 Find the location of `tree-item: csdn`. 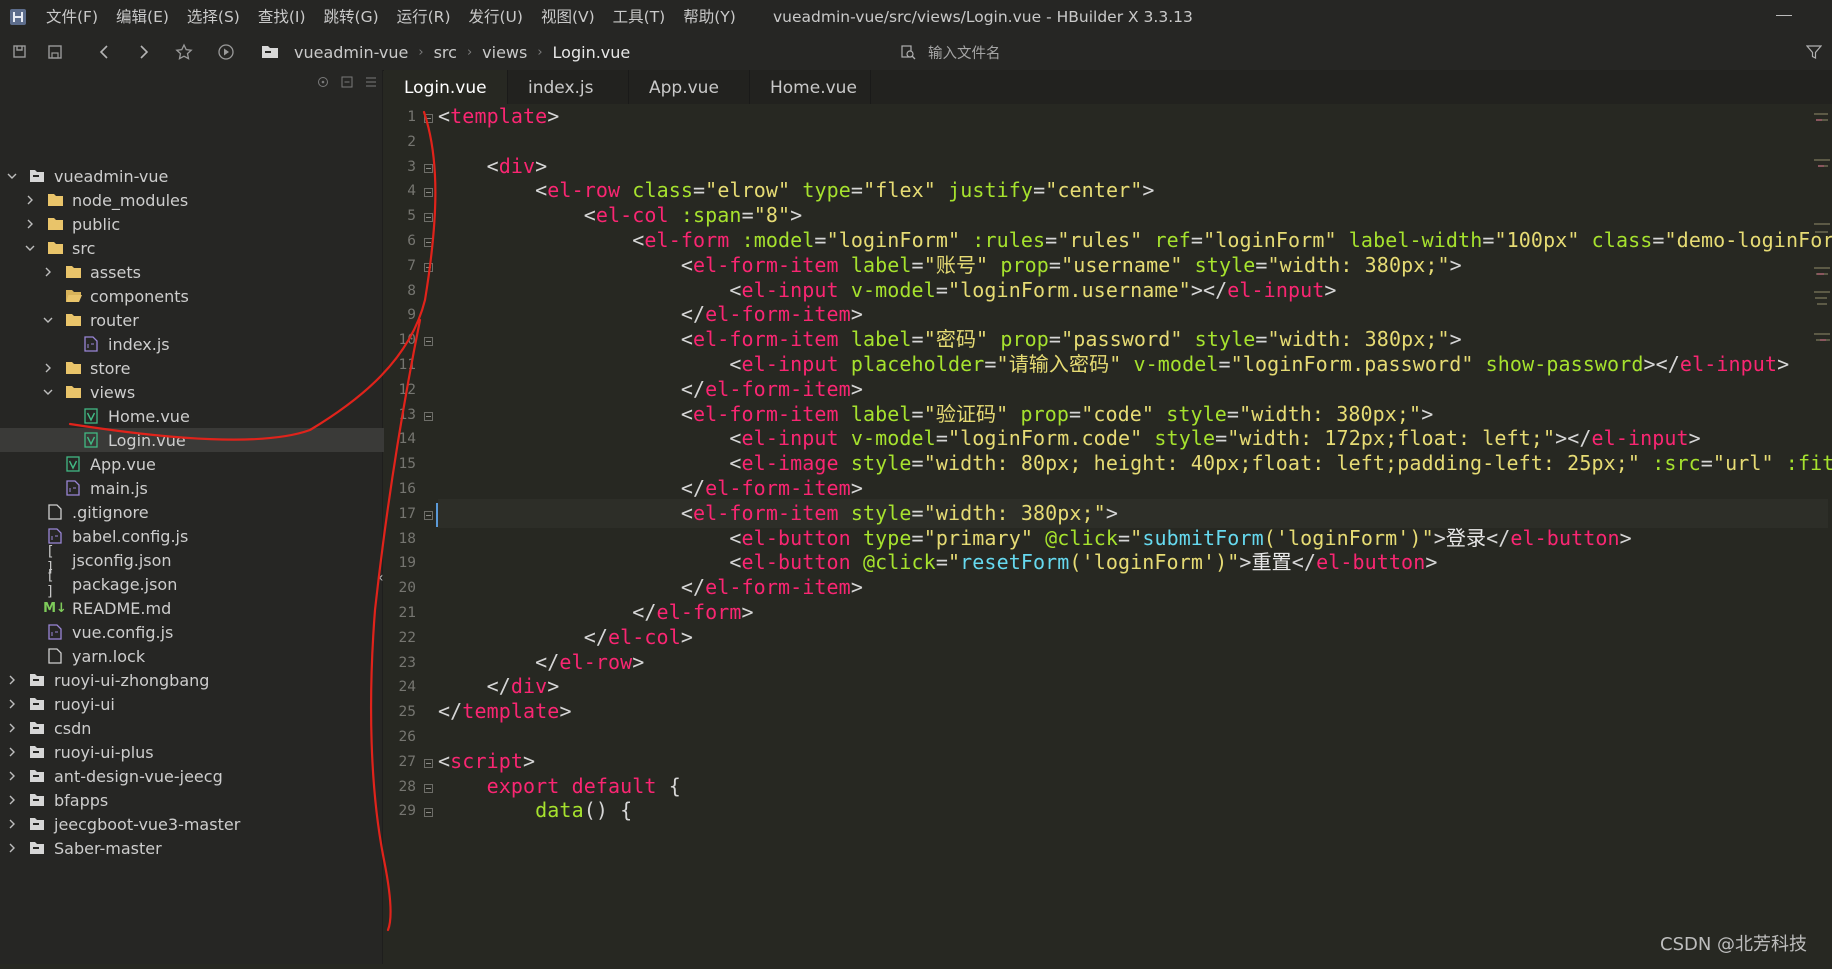

tree-item: csdn is located at coordinates (194, 728).